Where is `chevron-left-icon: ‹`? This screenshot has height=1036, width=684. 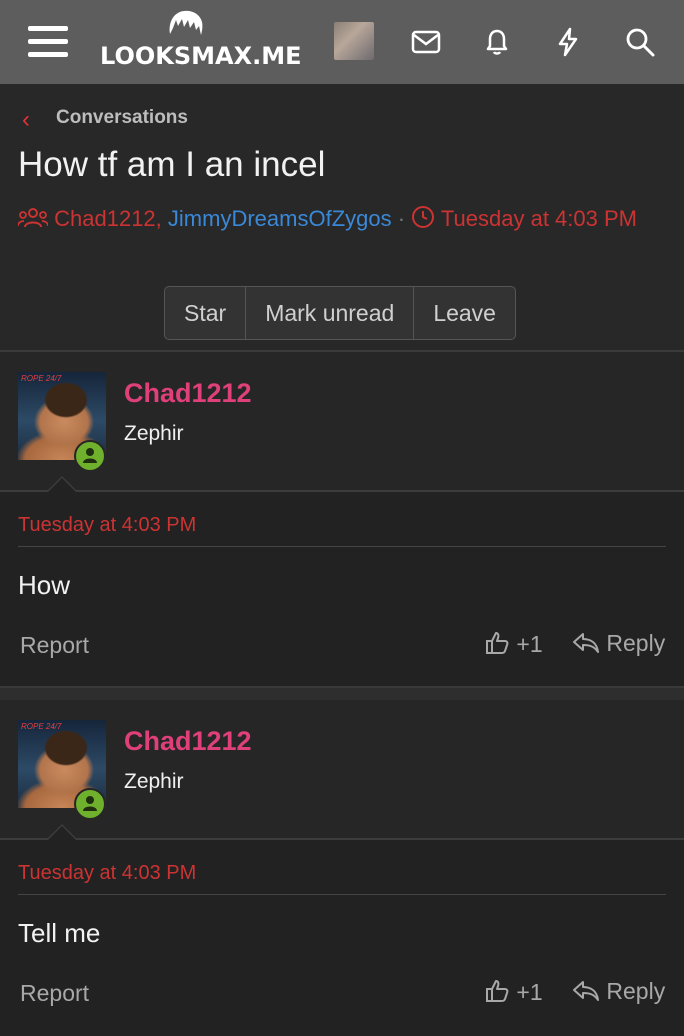 chevron-left-icon: ‹ is located at coordinates (26, 120).